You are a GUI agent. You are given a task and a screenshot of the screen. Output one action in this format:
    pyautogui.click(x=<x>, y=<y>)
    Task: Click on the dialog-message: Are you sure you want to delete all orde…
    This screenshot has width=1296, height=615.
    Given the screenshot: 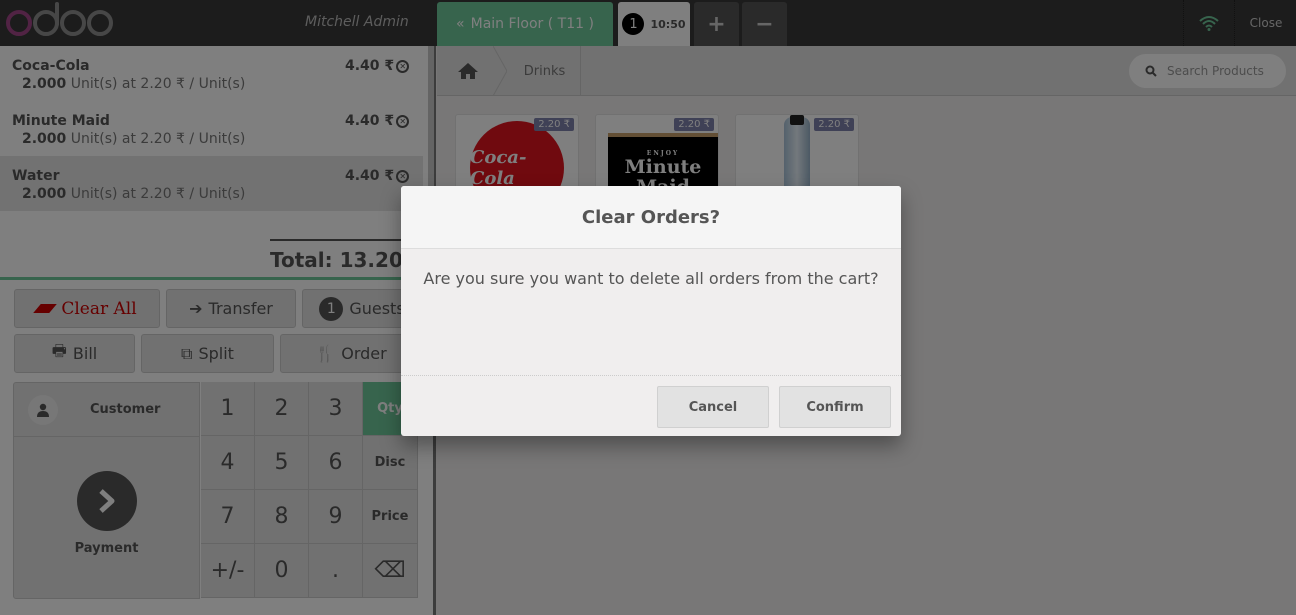 What is the action you would take?
    pyautogui.click(x=651, y=278)
    